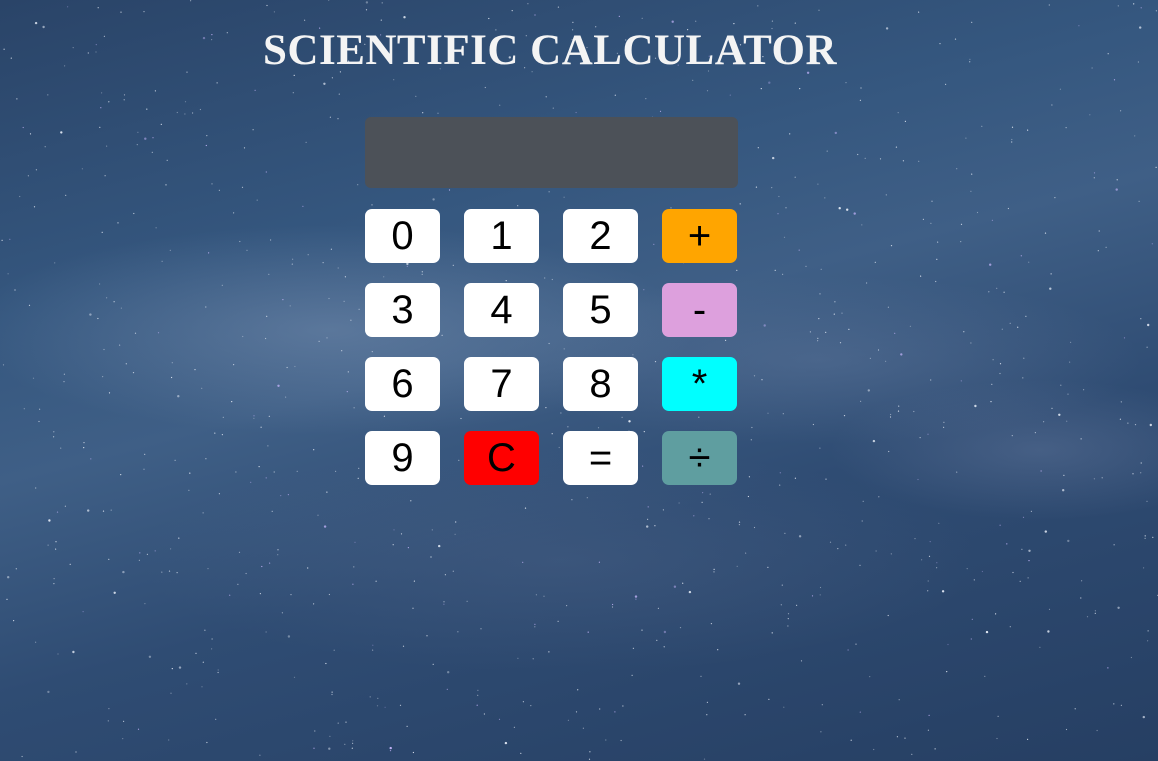 This screenshot has height=761, width=1158. What do you see at coordinates (402, 310) in the screenshot?
I see `key-3-button: 3` at bounding box center [402, 310].